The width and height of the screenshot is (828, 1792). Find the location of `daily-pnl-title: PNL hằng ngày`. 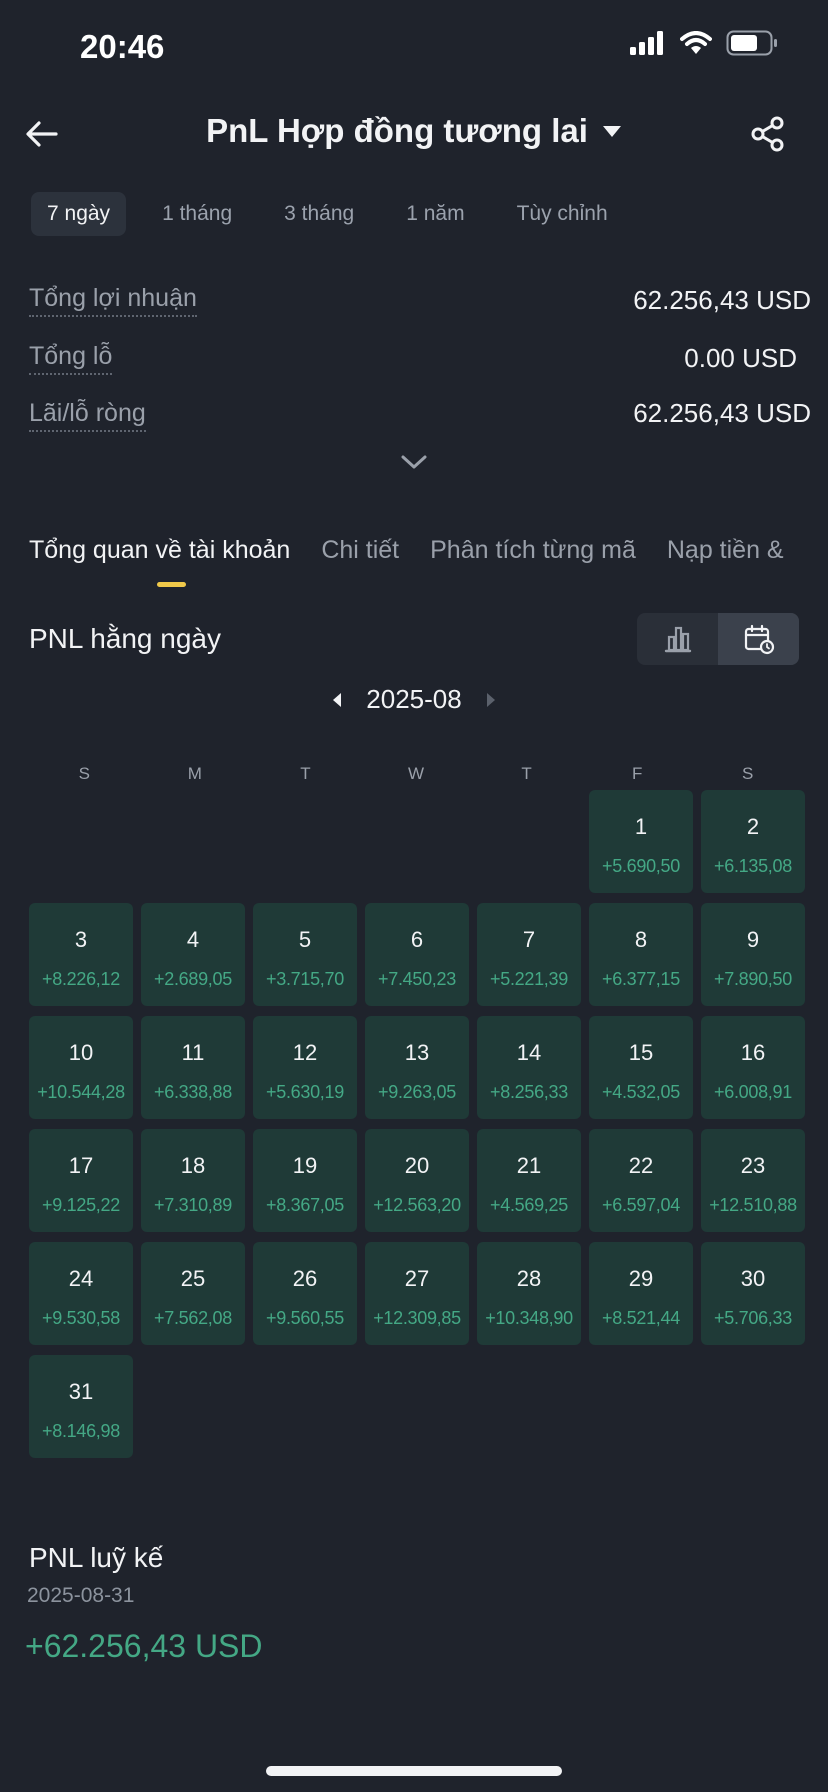

daily-pnl-title: PNL hằng ngày is located at coordinates (125, 638).